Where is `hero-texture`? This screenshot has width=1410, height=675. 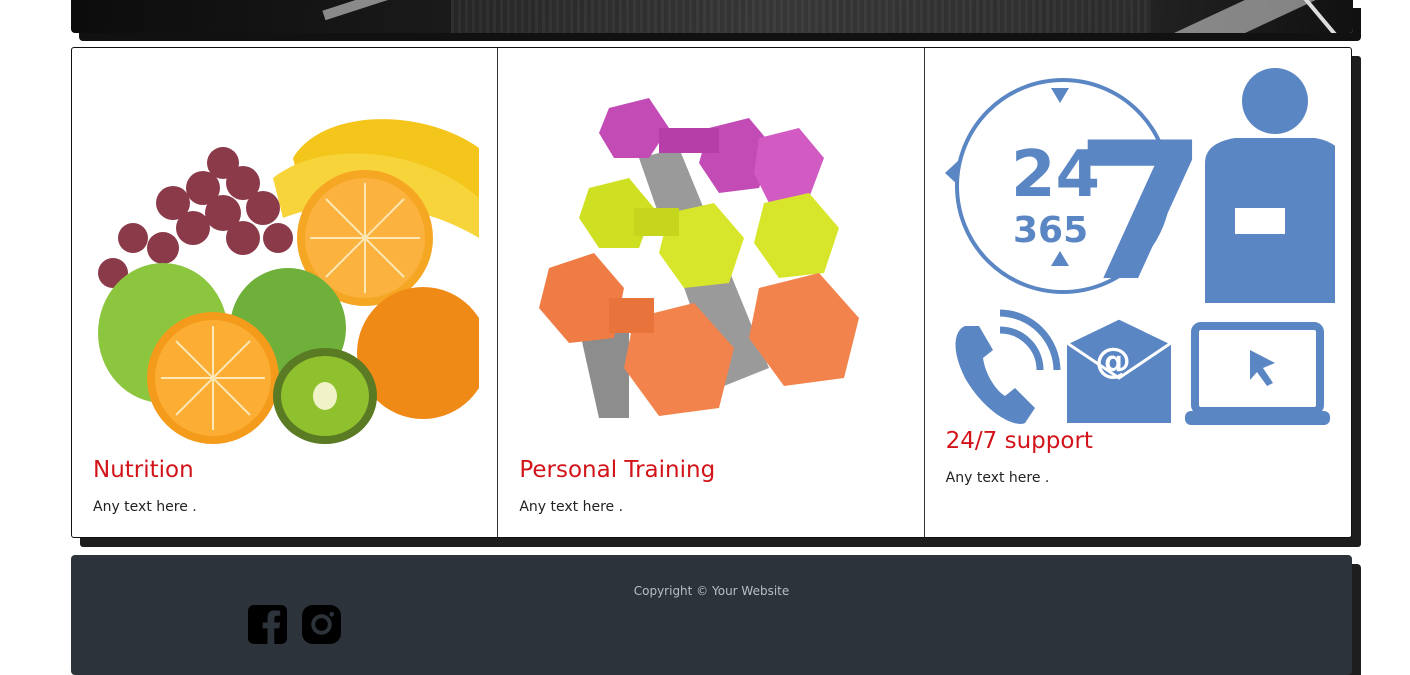
hero-texture is located at coordinates (801, 16).